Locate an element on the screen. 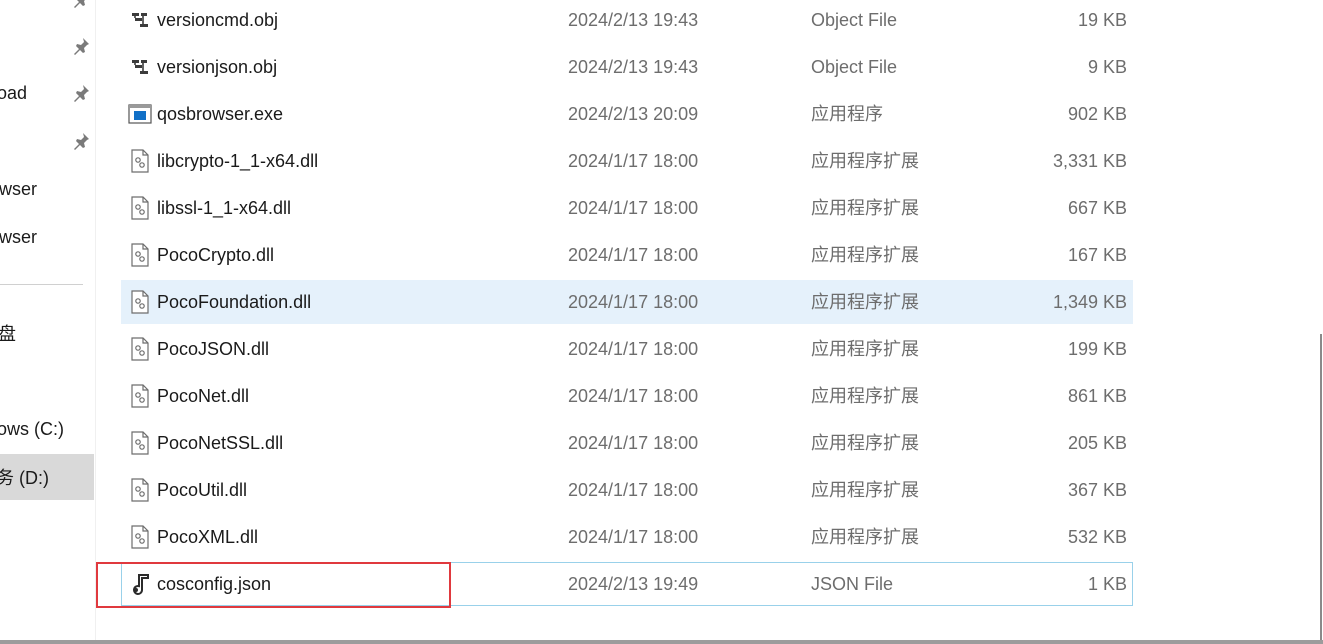  file-name: PocoNet.dll is located at coordinates (203, 396).